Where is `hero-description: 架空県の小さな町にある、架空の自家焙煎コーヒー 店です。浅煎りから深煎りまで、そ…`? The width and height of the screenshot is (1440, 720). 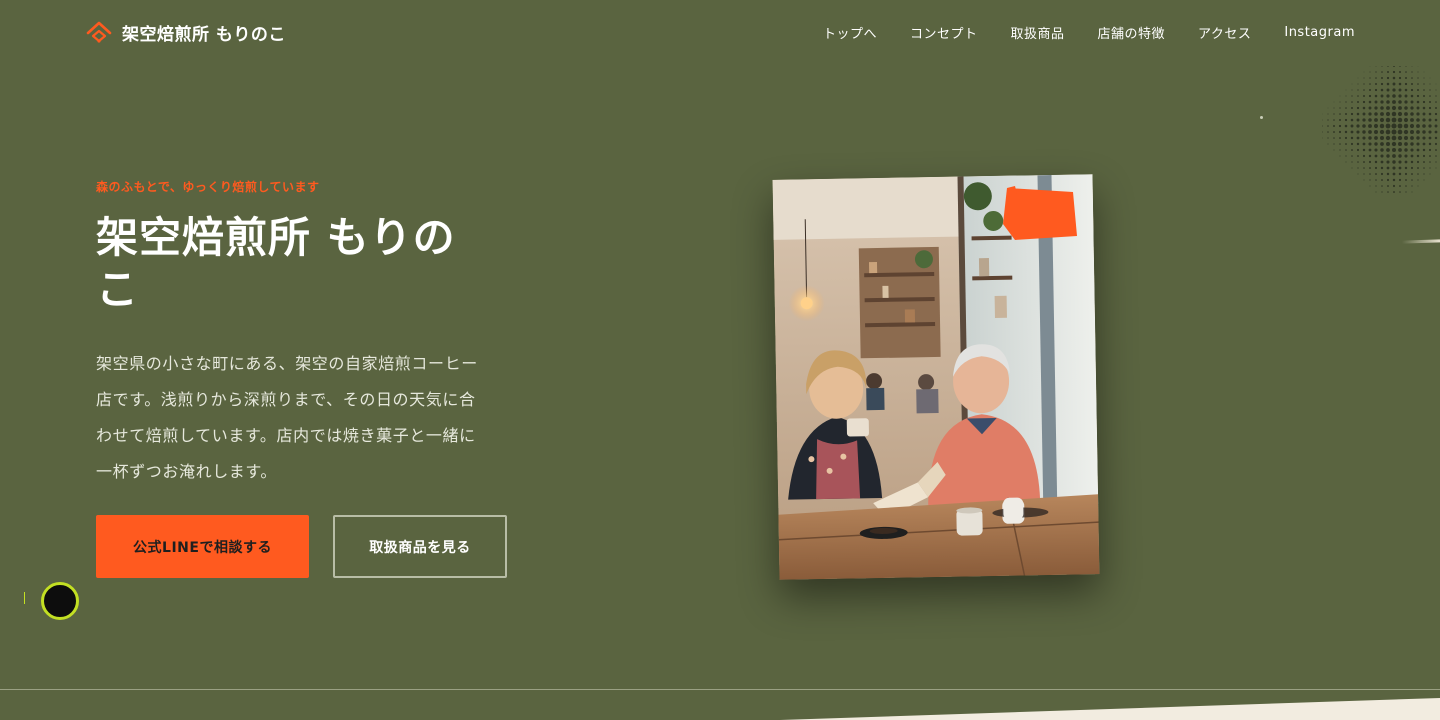 hero-description: 架空県の小さな町にある、架空の自家焙煎コーヒー 店です。浅煎りから深煎りまで、そ… is located at coordinates (308, 418).